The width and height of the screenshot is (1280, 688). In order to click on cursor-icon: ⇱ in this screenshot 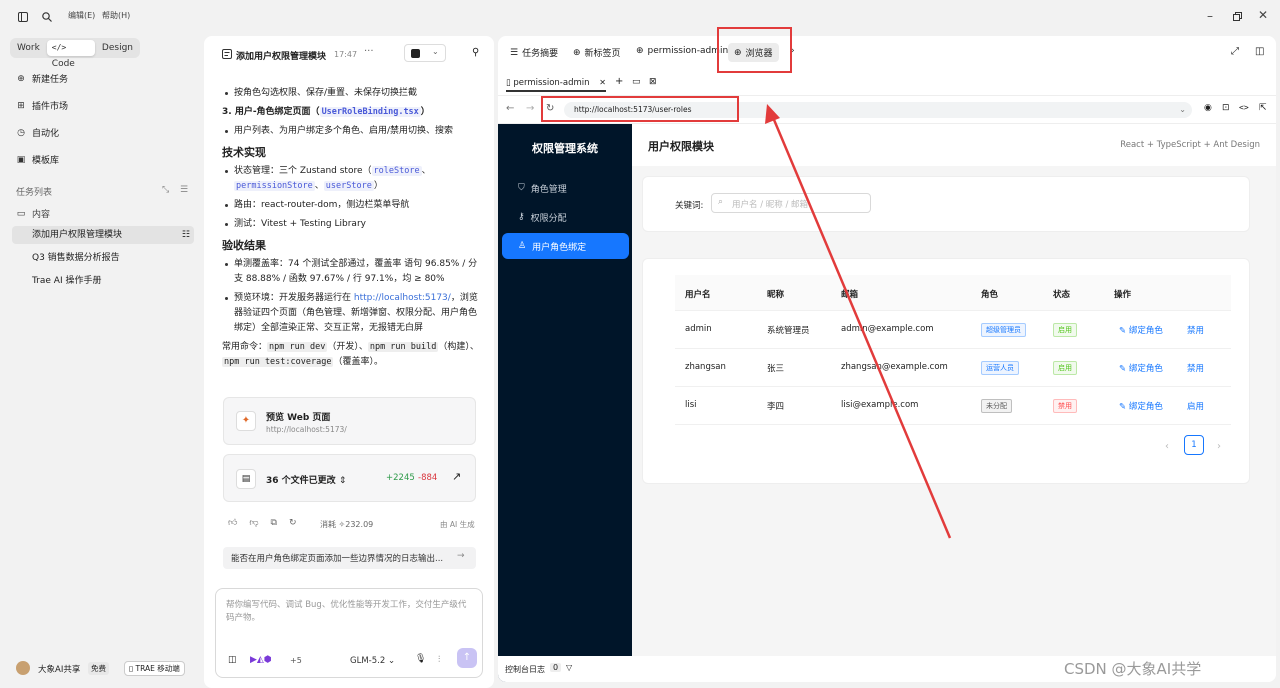, I will do `click(1263, 108)`.